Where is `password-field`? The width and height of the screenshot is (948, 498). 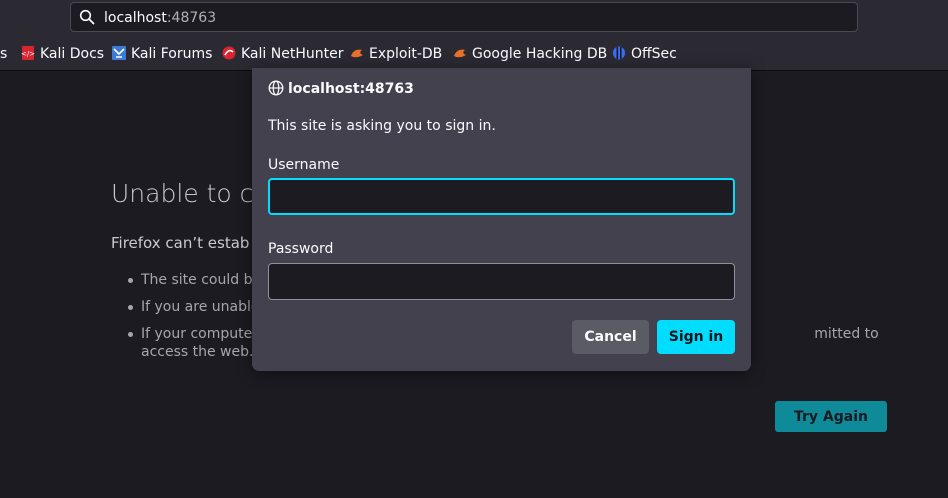 password-field is located at coordinates (501, 281).